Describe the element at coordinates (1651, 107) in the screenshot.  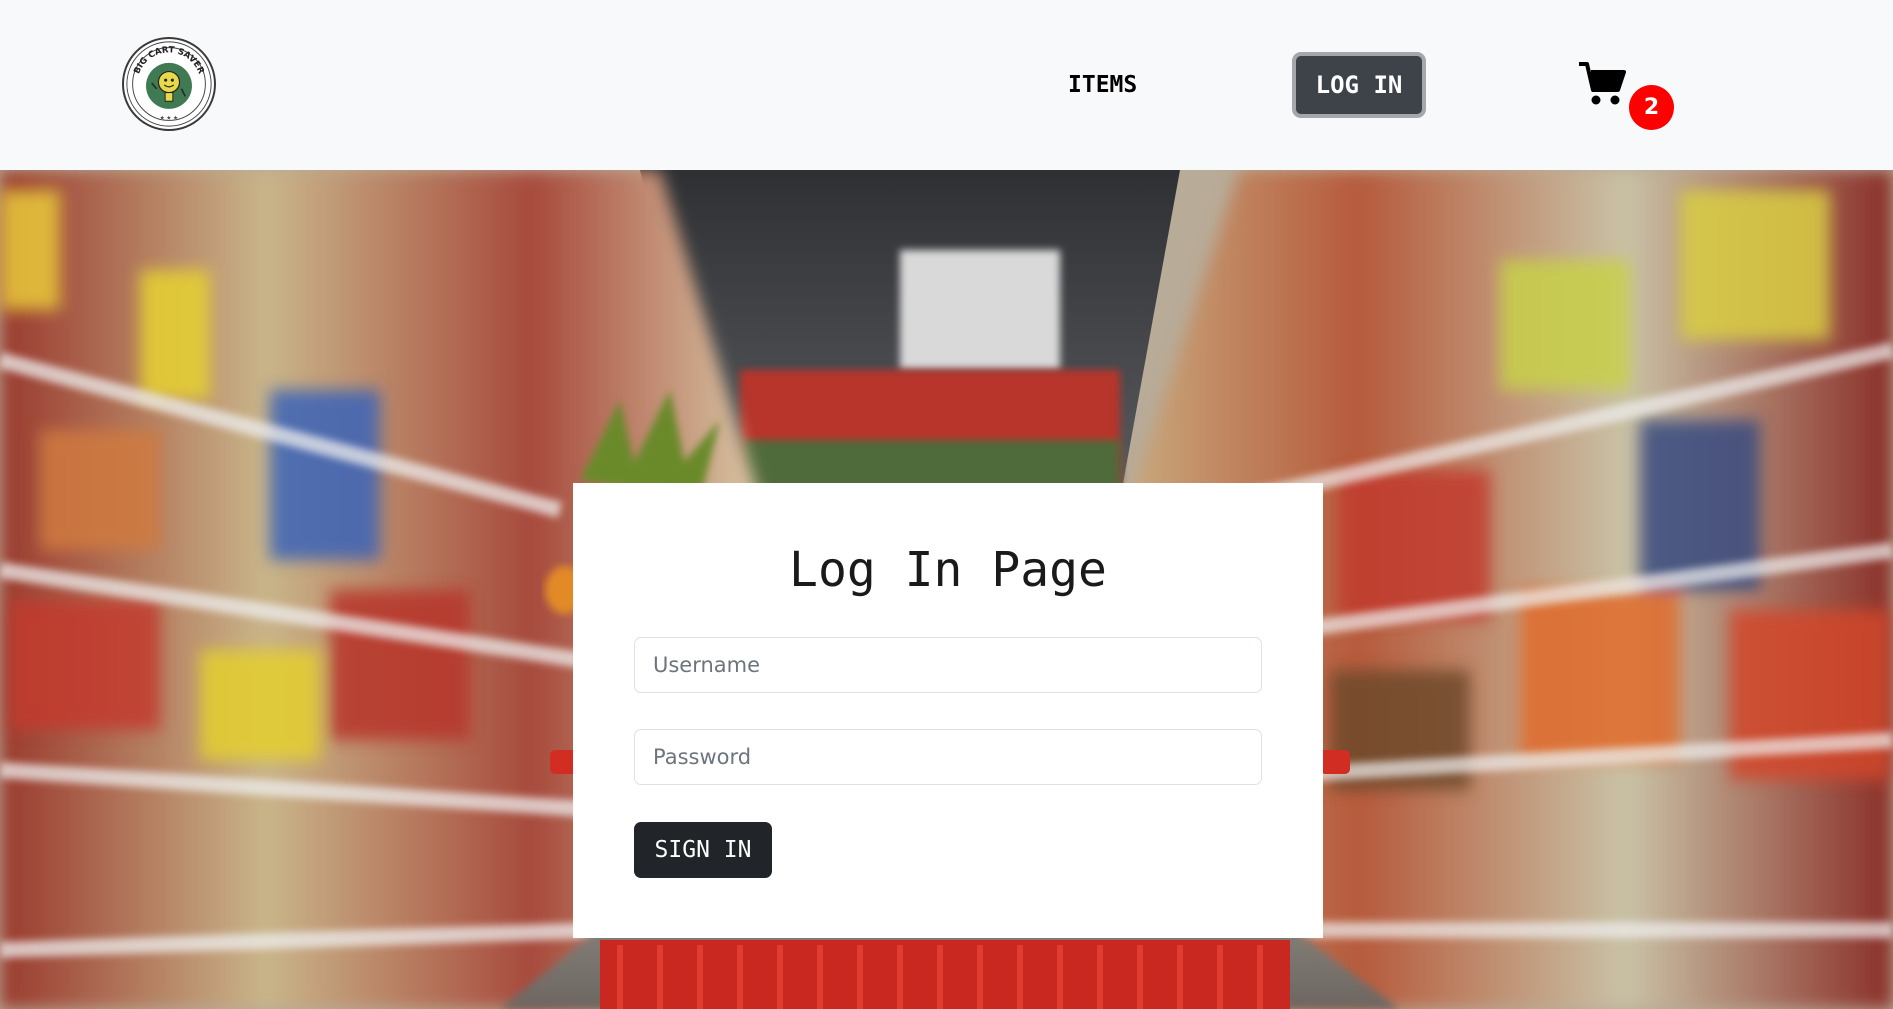
I see `cart-count-badge: 2` at that location.